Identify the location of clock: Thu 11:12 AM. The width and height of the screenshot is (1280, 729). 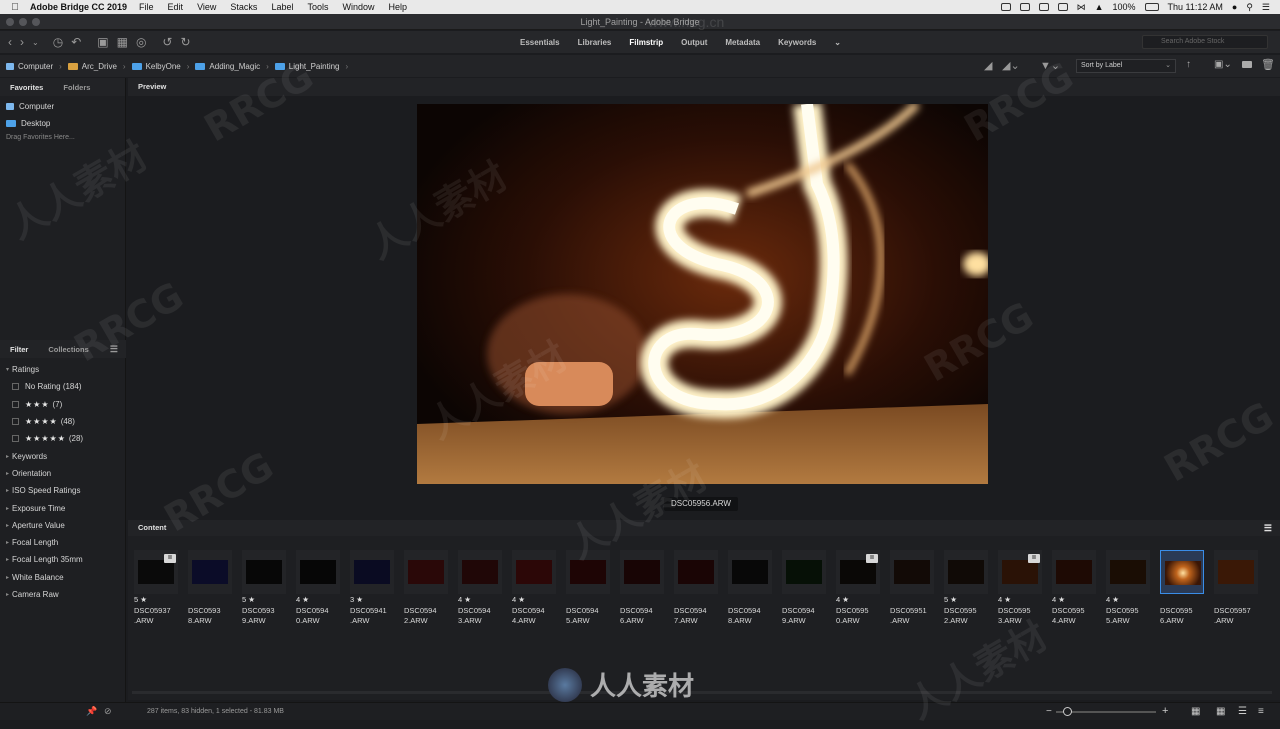
(1195, 7).